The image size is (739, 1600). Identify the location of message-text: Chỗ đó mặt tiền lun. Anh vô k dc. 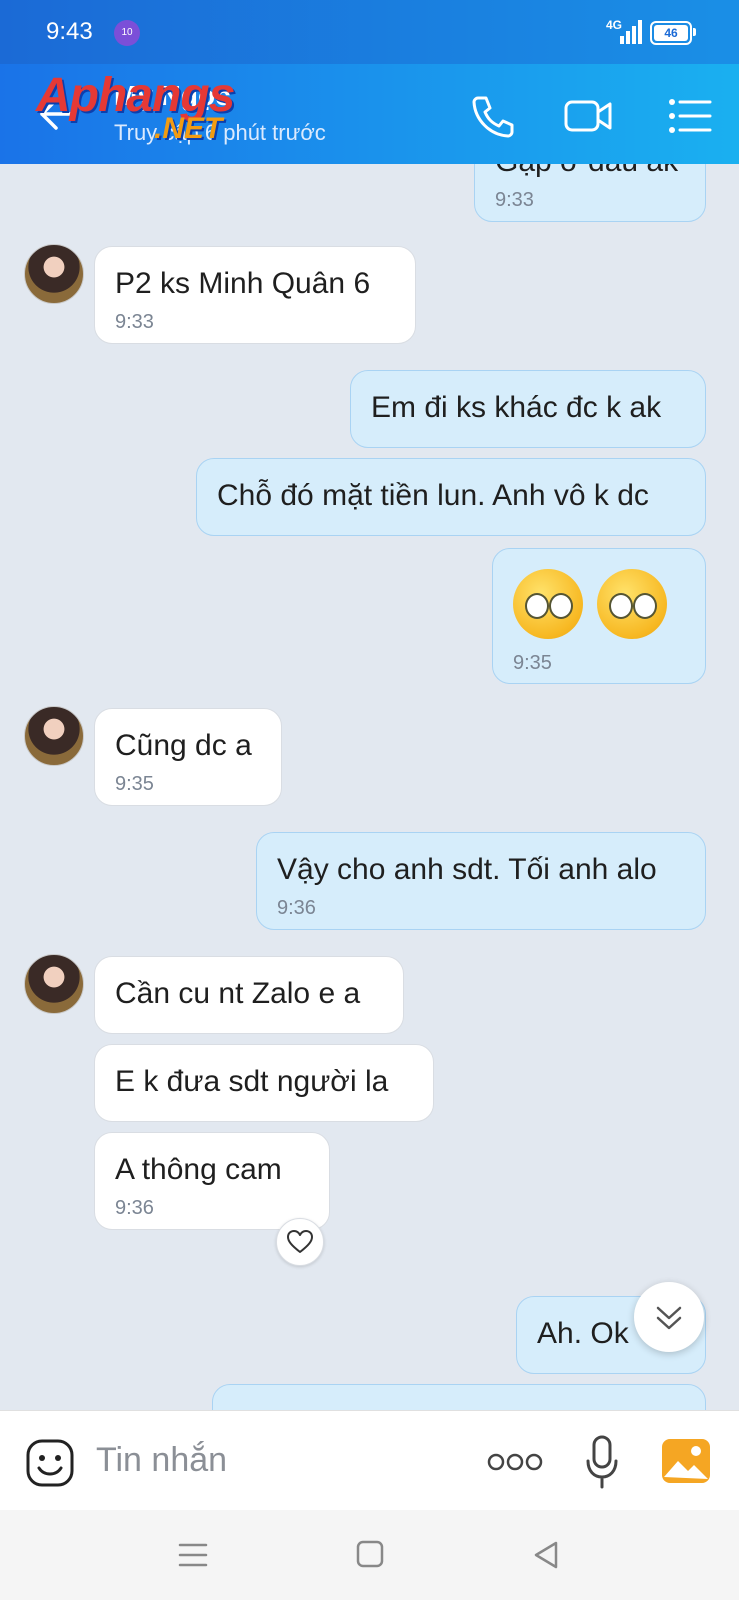
(433, 495).